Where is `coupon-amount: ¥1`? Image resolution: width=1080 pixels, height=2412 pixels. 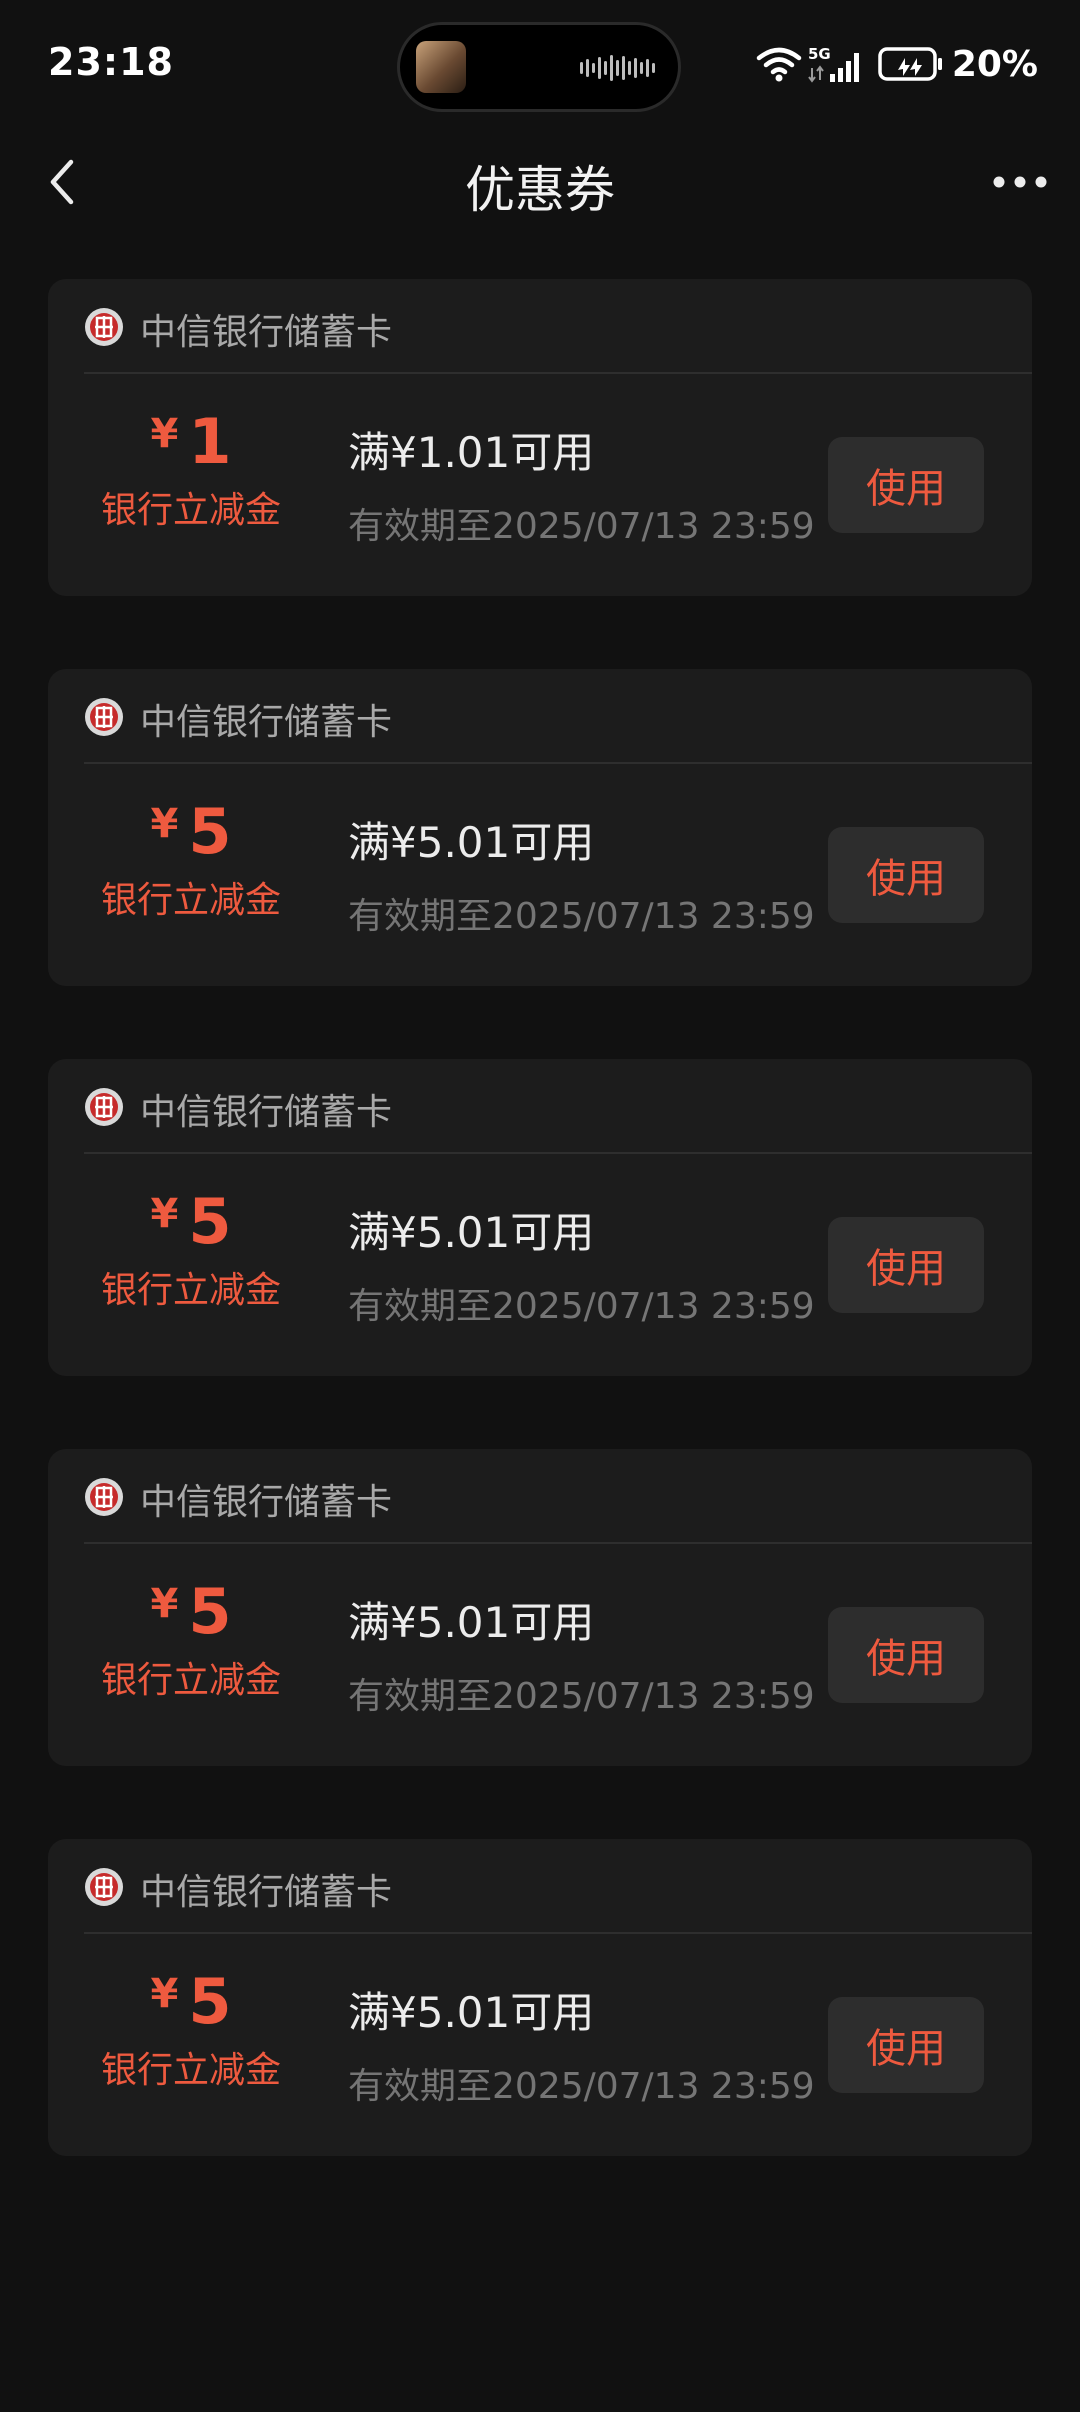 coupon-amount: ¥1 is located at coordinates (191, 442).